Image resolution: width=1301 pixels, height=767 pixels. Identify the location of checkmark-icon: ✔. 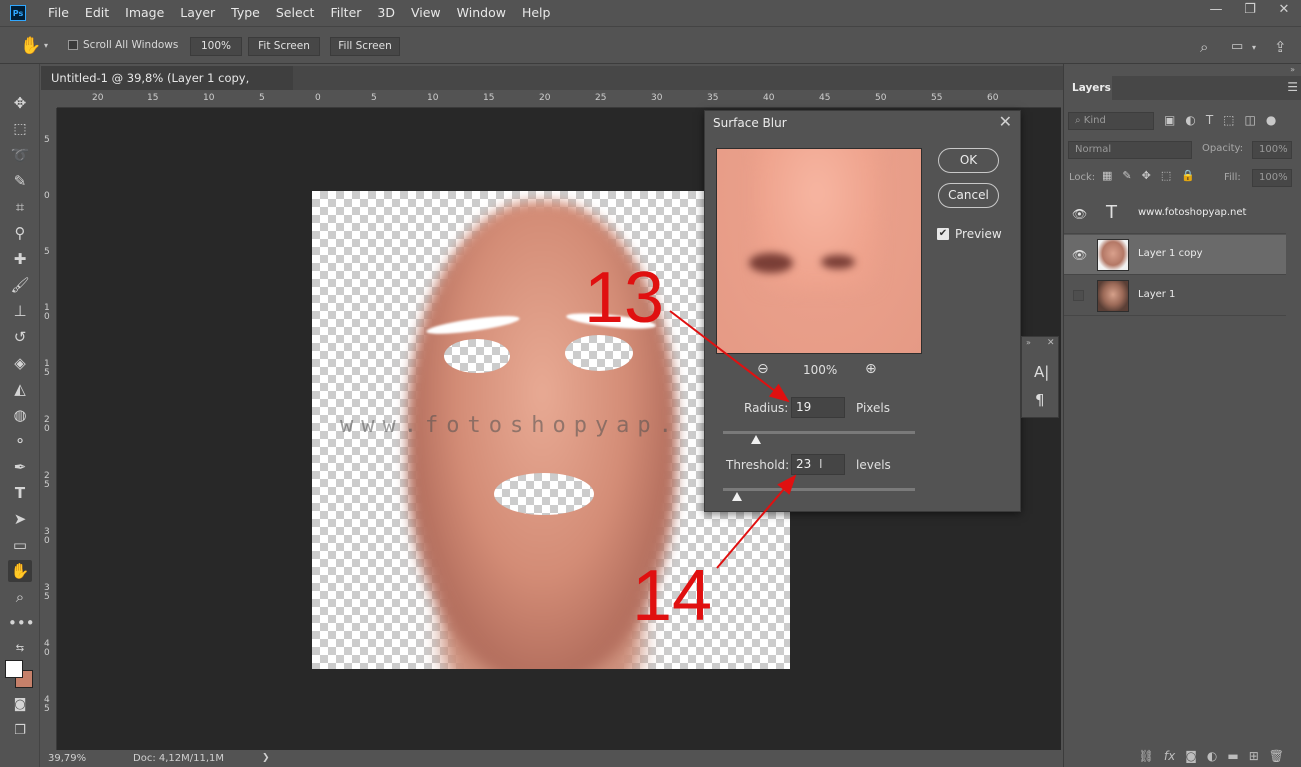
(943, 234).